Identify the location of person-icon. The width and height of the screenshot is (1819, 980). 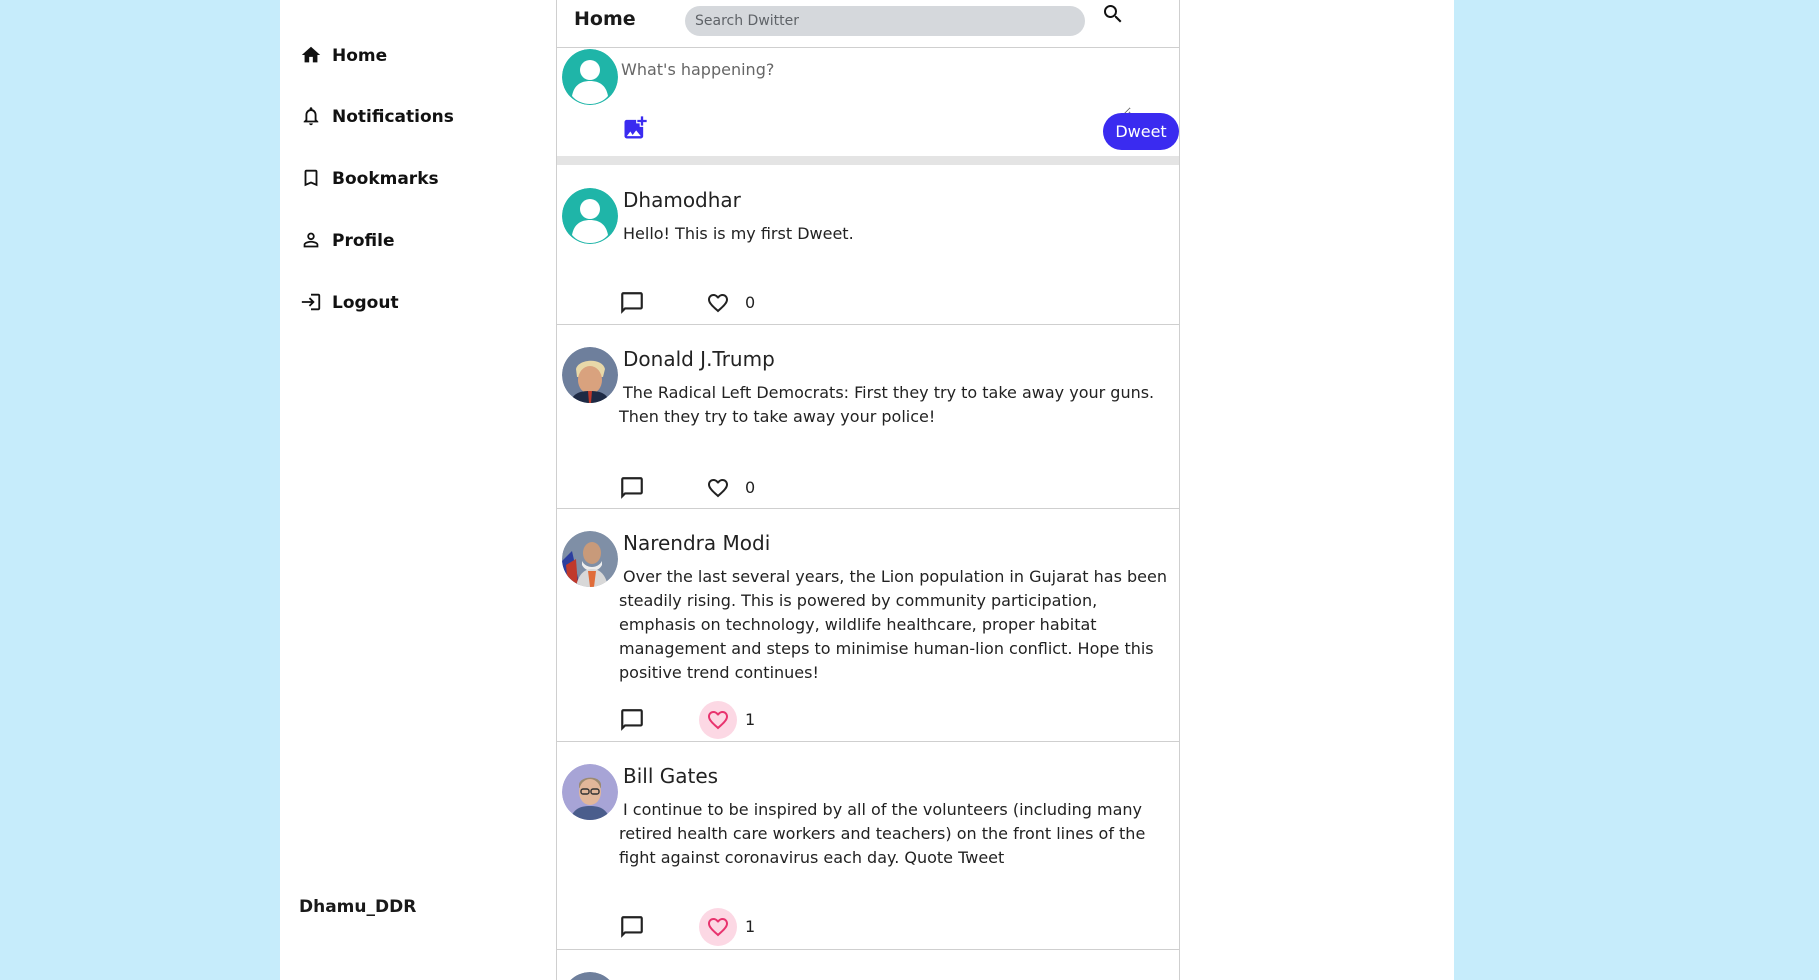
(311, 240).